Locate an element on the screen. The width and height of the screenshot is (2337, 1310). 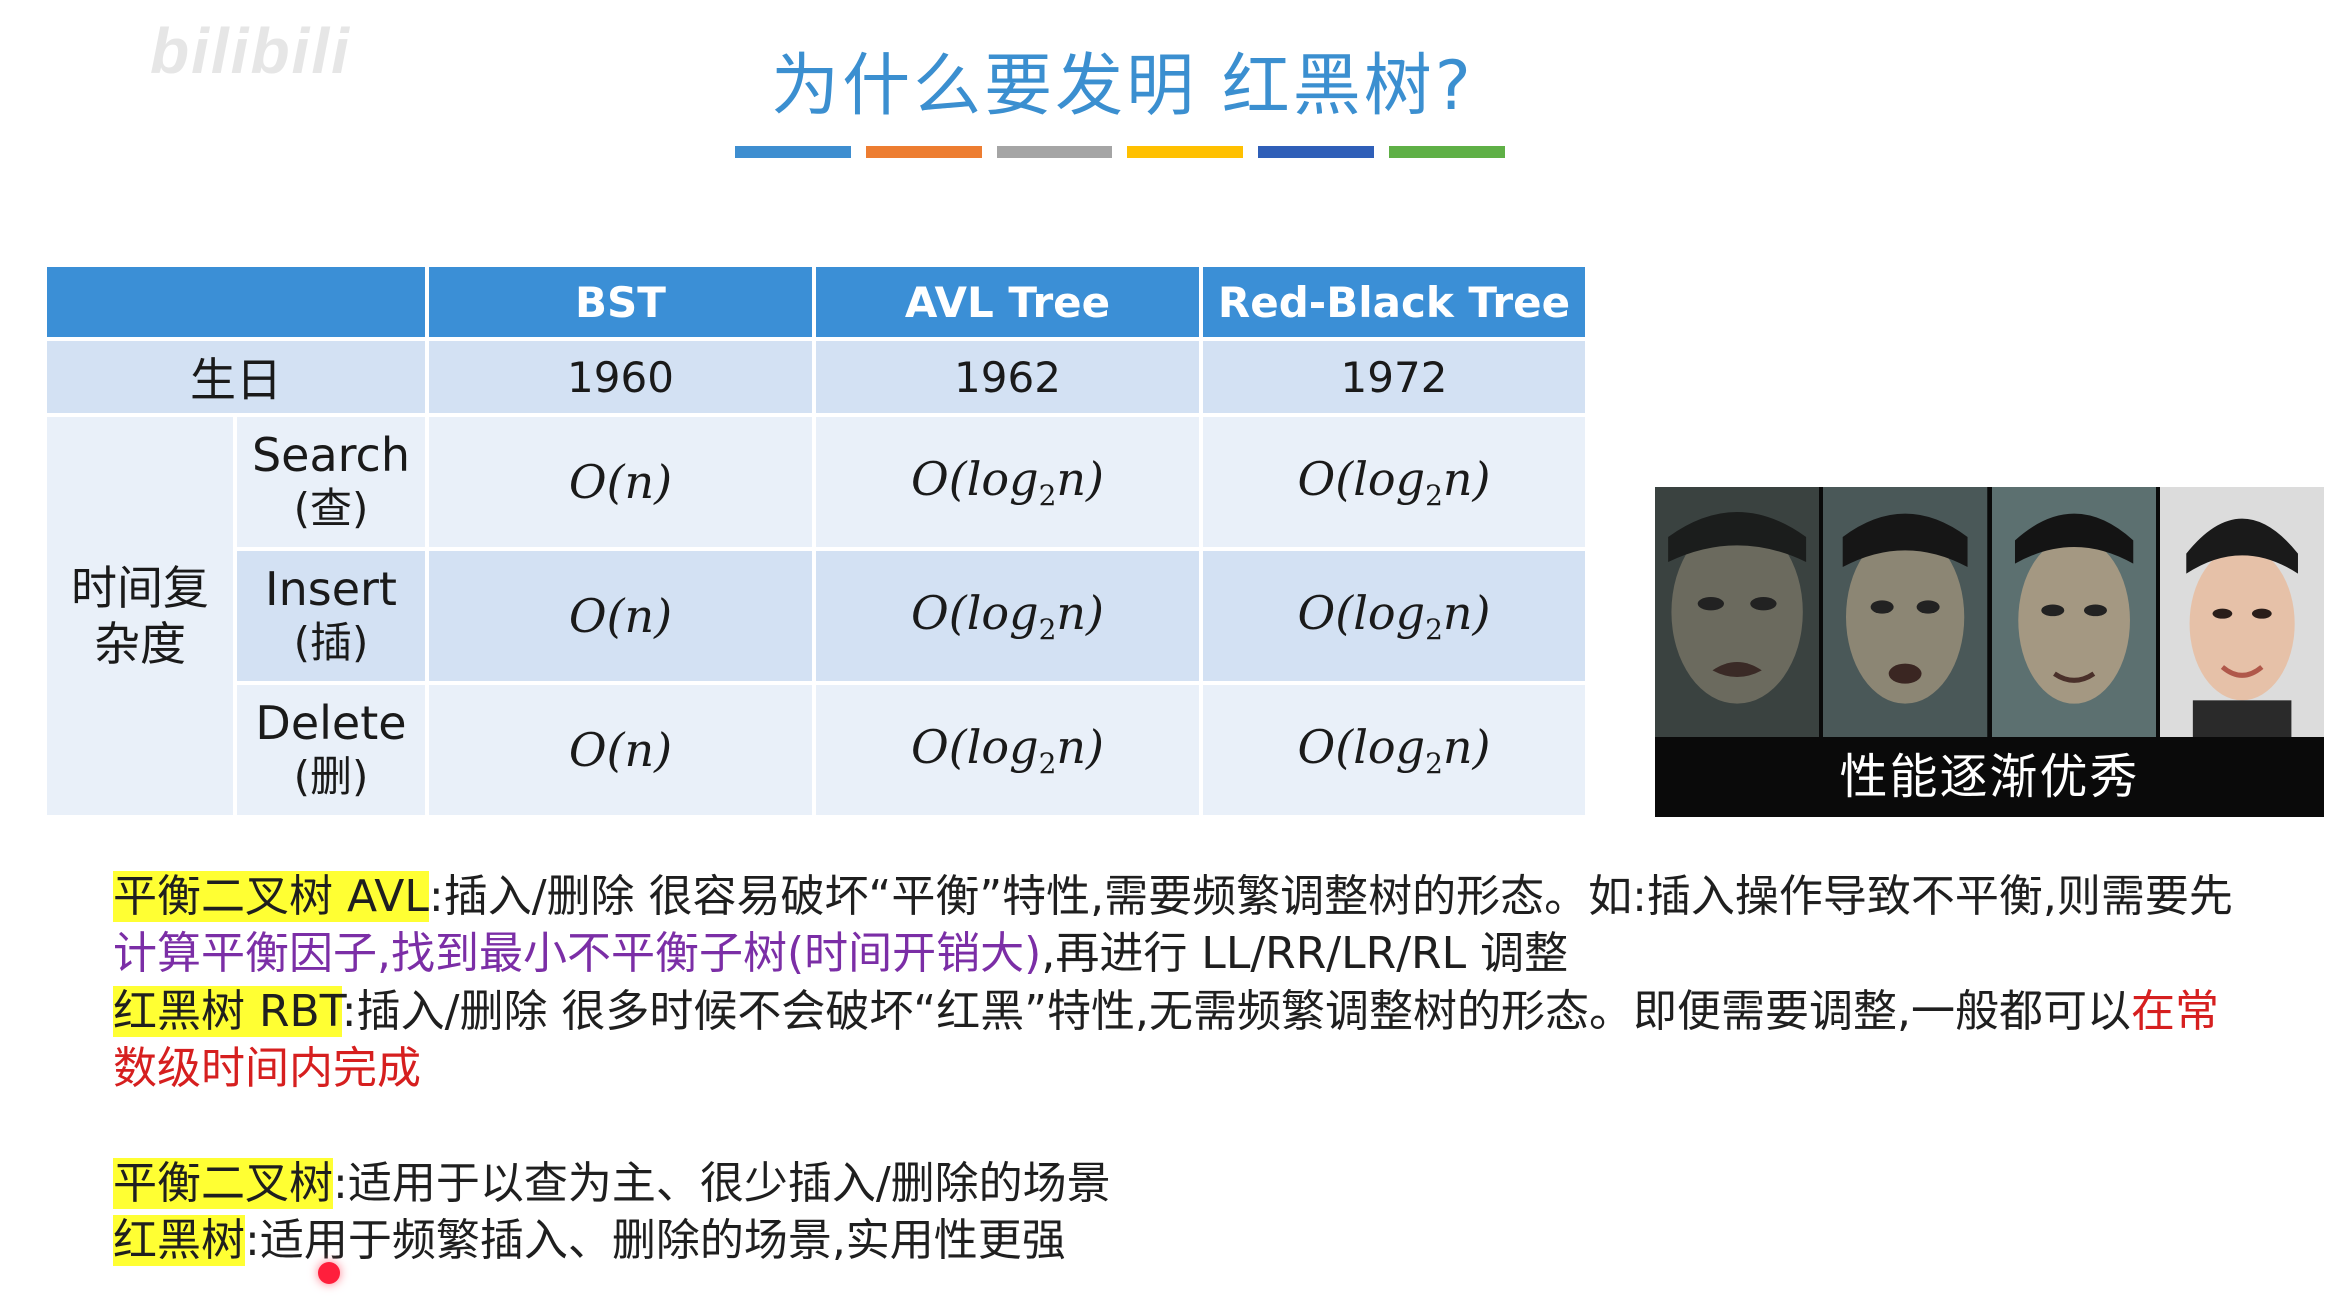
pointer-dot is located at coordinates (329, 1273).